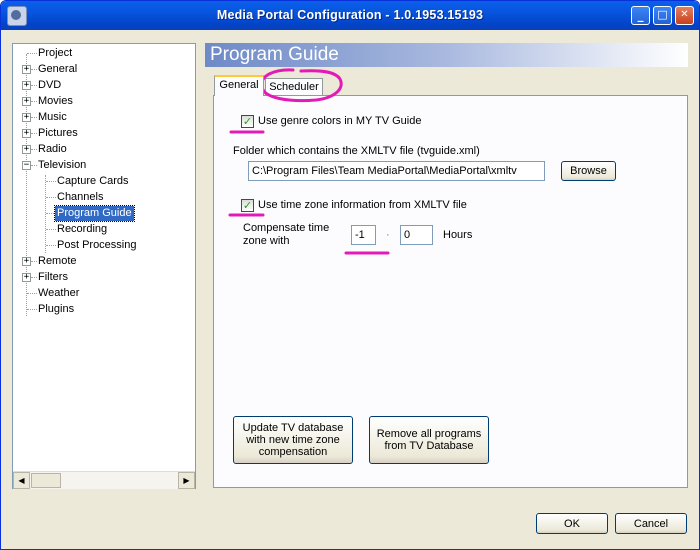  I want to click on scroll-right-icon: ▶, so click(186, 480).